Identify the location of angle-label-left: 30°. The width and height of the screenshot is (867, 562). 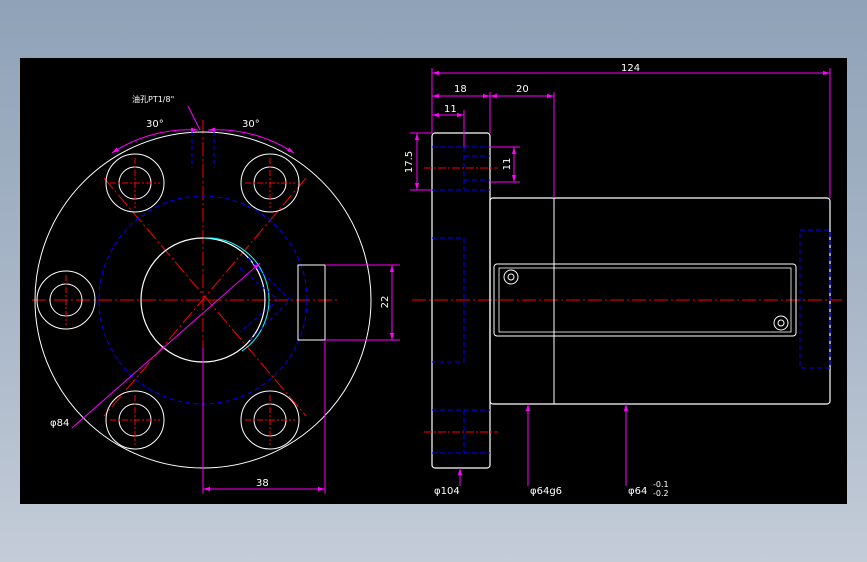
(155, 124).